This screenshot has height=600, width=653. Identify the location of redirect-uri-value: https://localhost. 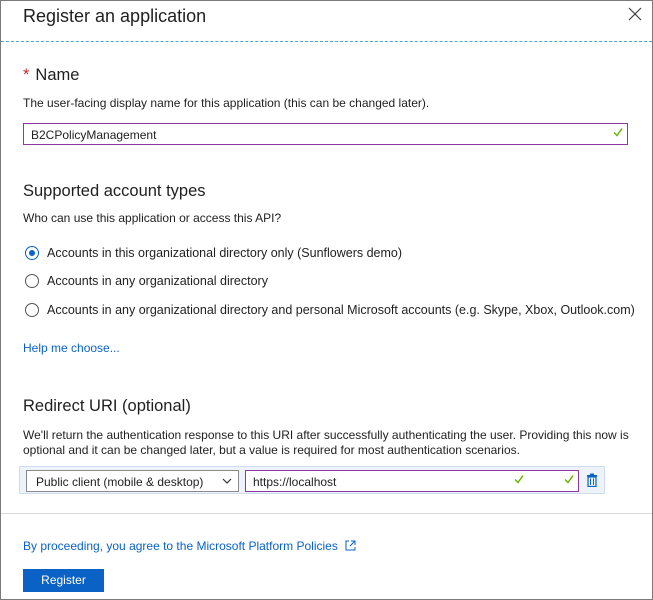
(295, 482).